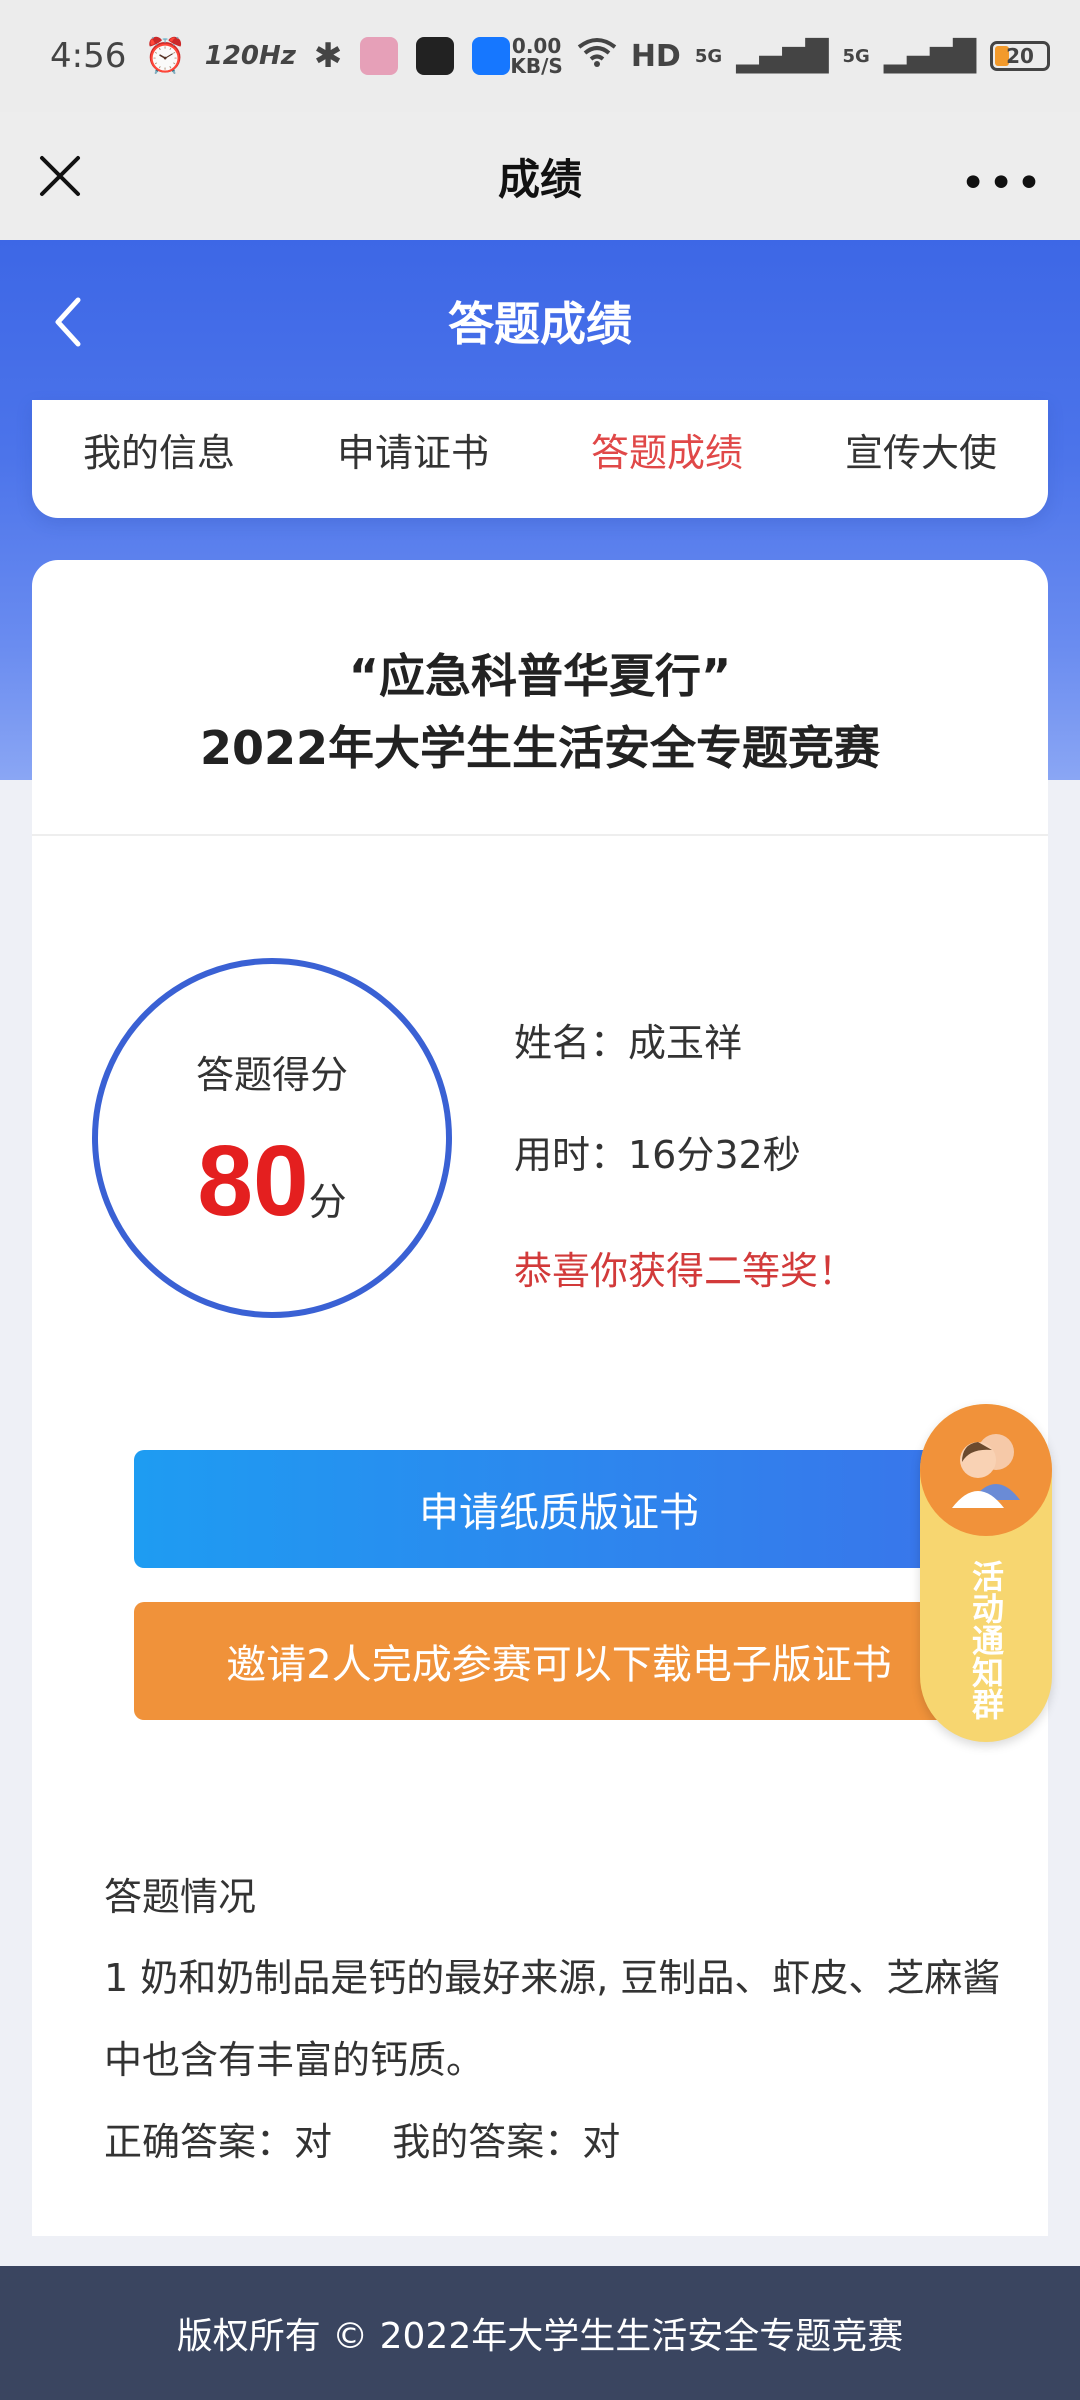  Describe the element at coordinates (536, 66) in the screenshot. I see `net-speed-unit: KB/S` at that location.